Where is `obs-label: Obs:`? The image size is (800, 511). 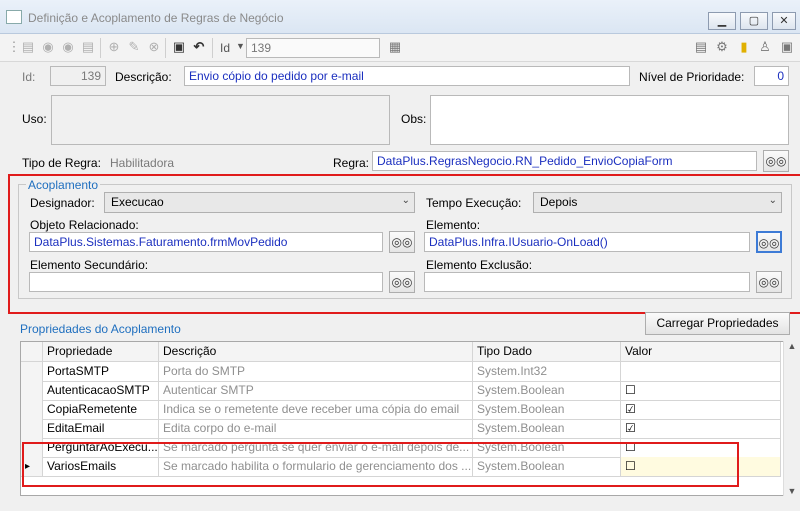 obs-label: Obs: is located at coordinates (414, 119).